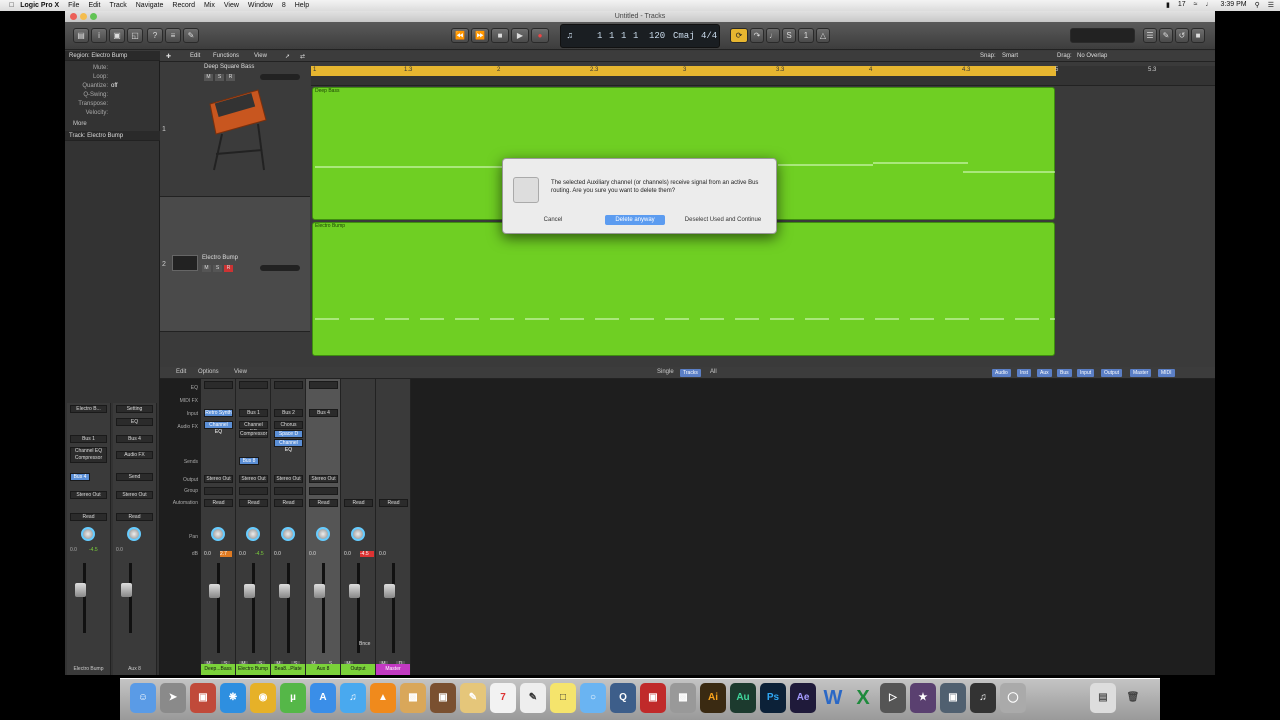 This screenshot has height=720, width=1280. Describe the element at coordinates (126, 590) in the screenshot. I see `inspector-aux-fader` at that location.